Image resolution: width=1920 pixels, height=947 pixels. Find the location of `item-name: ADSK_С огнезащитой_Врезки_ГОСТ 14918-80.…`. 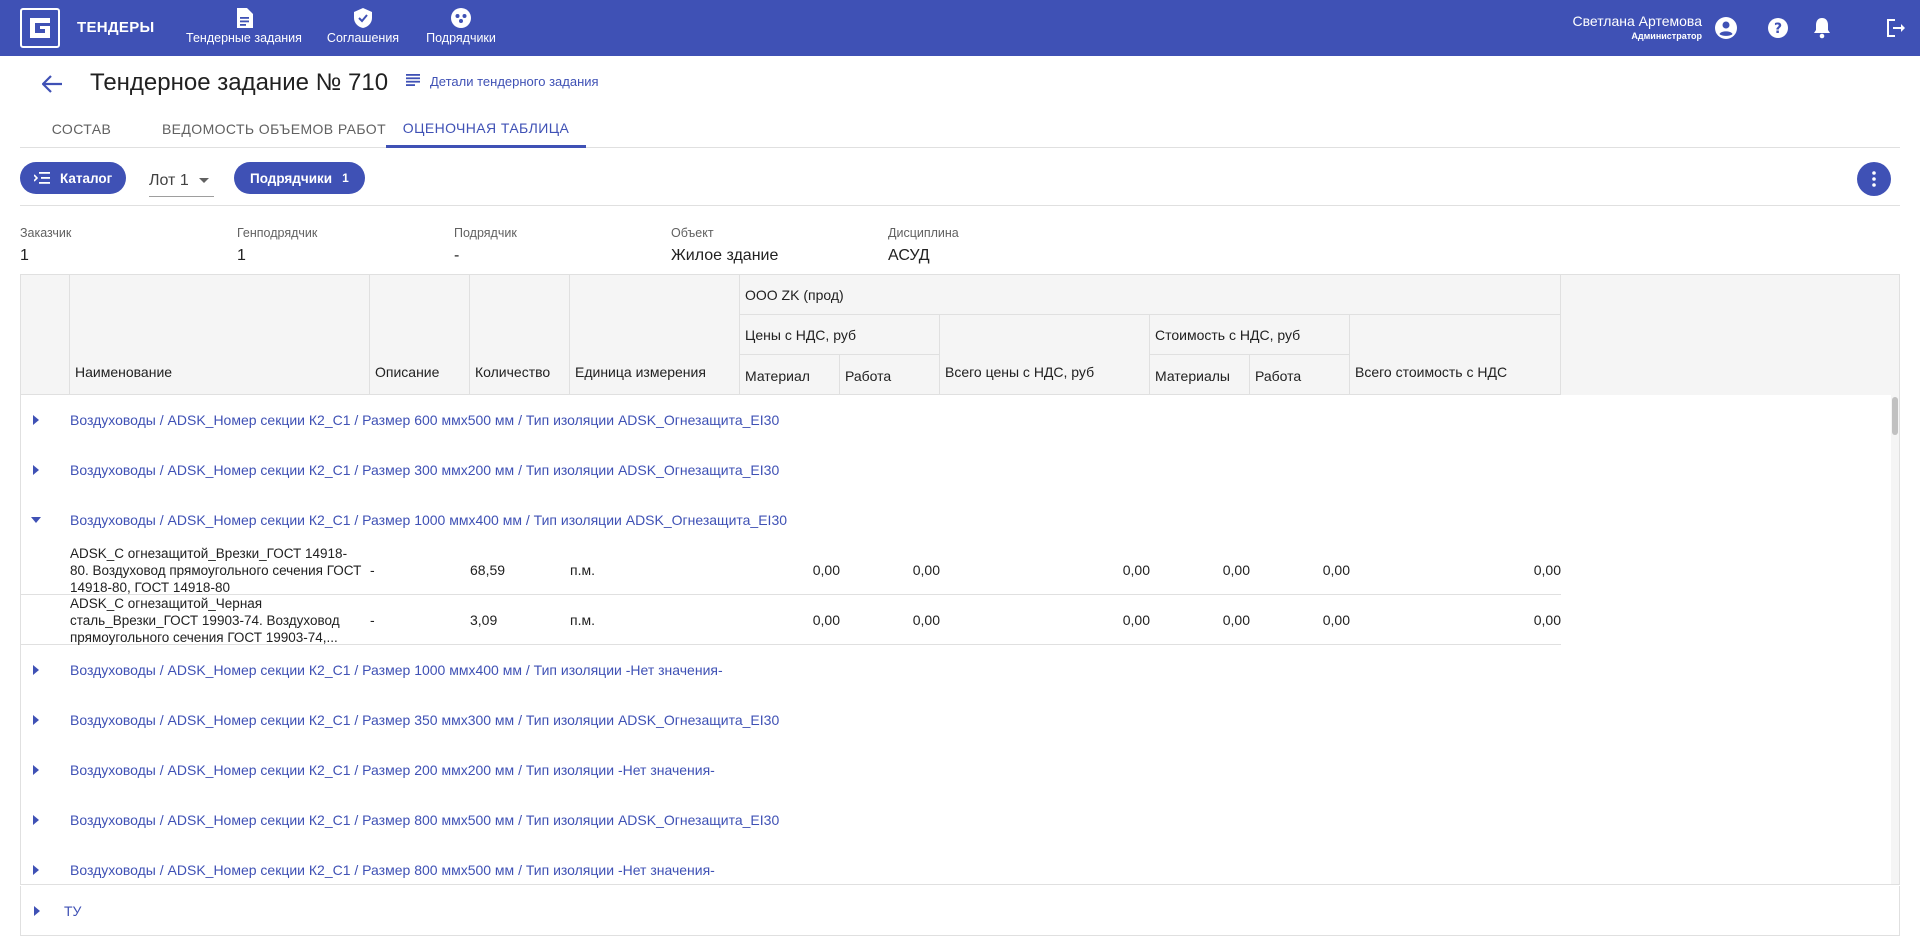

item-name: ADSK_С огнезащитой_Врезки_ГОСТ 14918-80.… is located at coordinates (216, 570).